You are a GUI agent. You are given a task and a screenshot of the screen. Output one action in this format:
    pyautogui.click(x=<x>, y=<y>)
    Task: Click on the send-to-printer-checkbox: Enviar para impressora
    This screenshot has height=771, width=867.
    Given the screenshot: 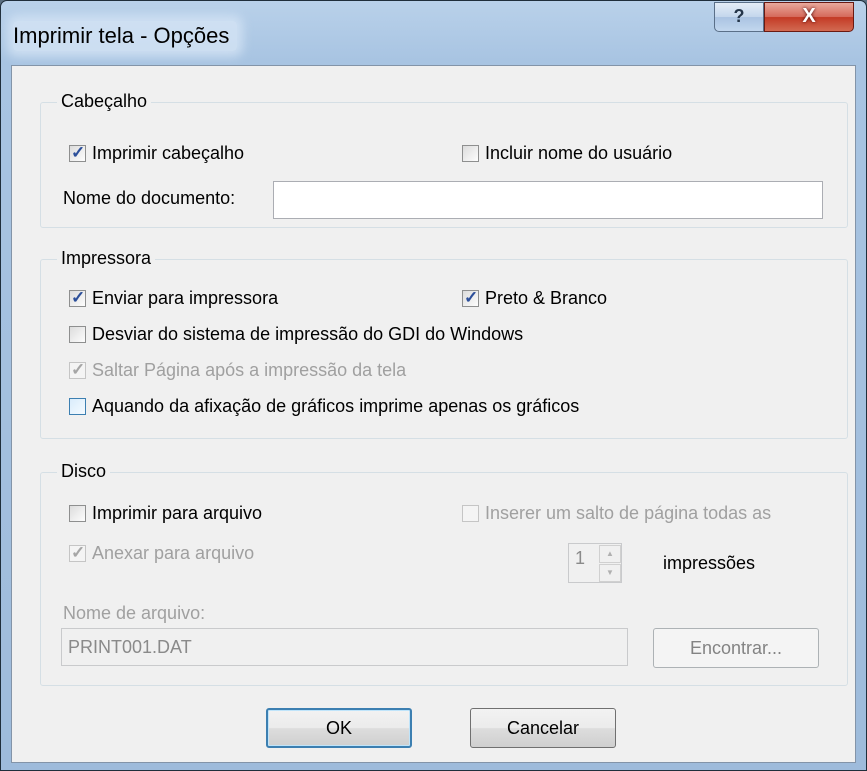 What is the action you would take?
    pyautogui.click(x=173, y=298)
    